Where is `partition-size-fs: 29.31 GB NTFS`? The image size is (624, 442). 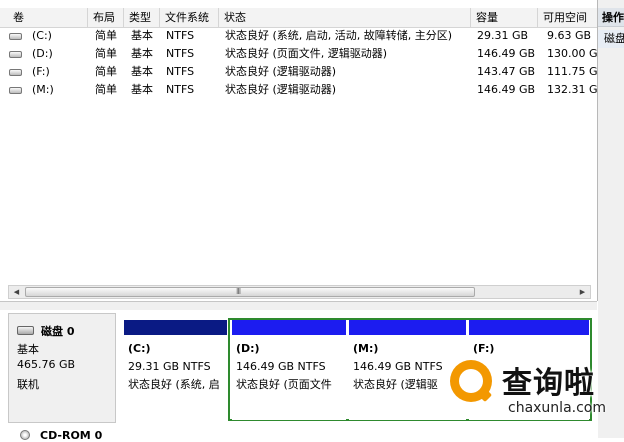
partition-size-fs: 29.31 GB NTFS is located at coordinates (169, 366).